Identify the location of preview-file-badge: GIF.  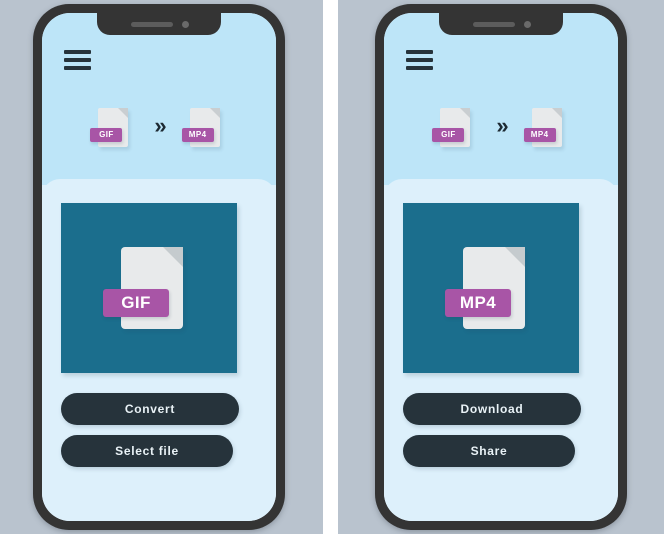
(136, 303).